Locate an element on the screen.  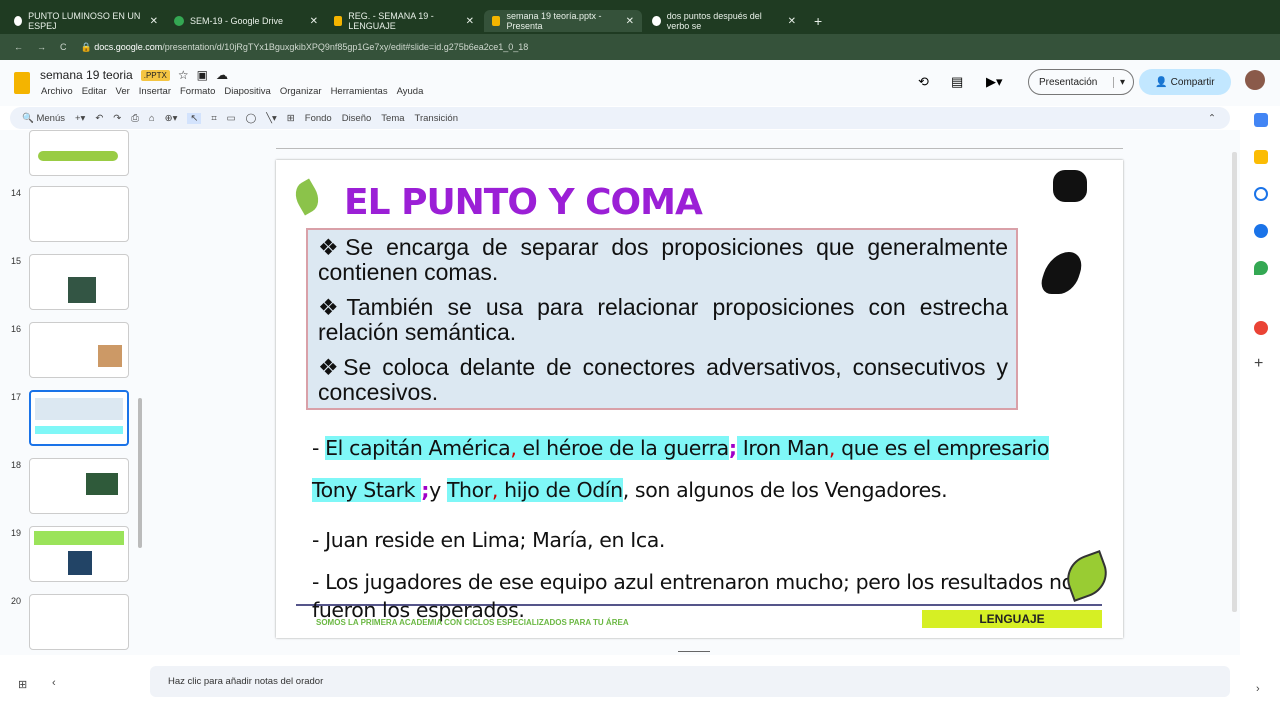
leaf-icon is located at coordinates (1087, 576).